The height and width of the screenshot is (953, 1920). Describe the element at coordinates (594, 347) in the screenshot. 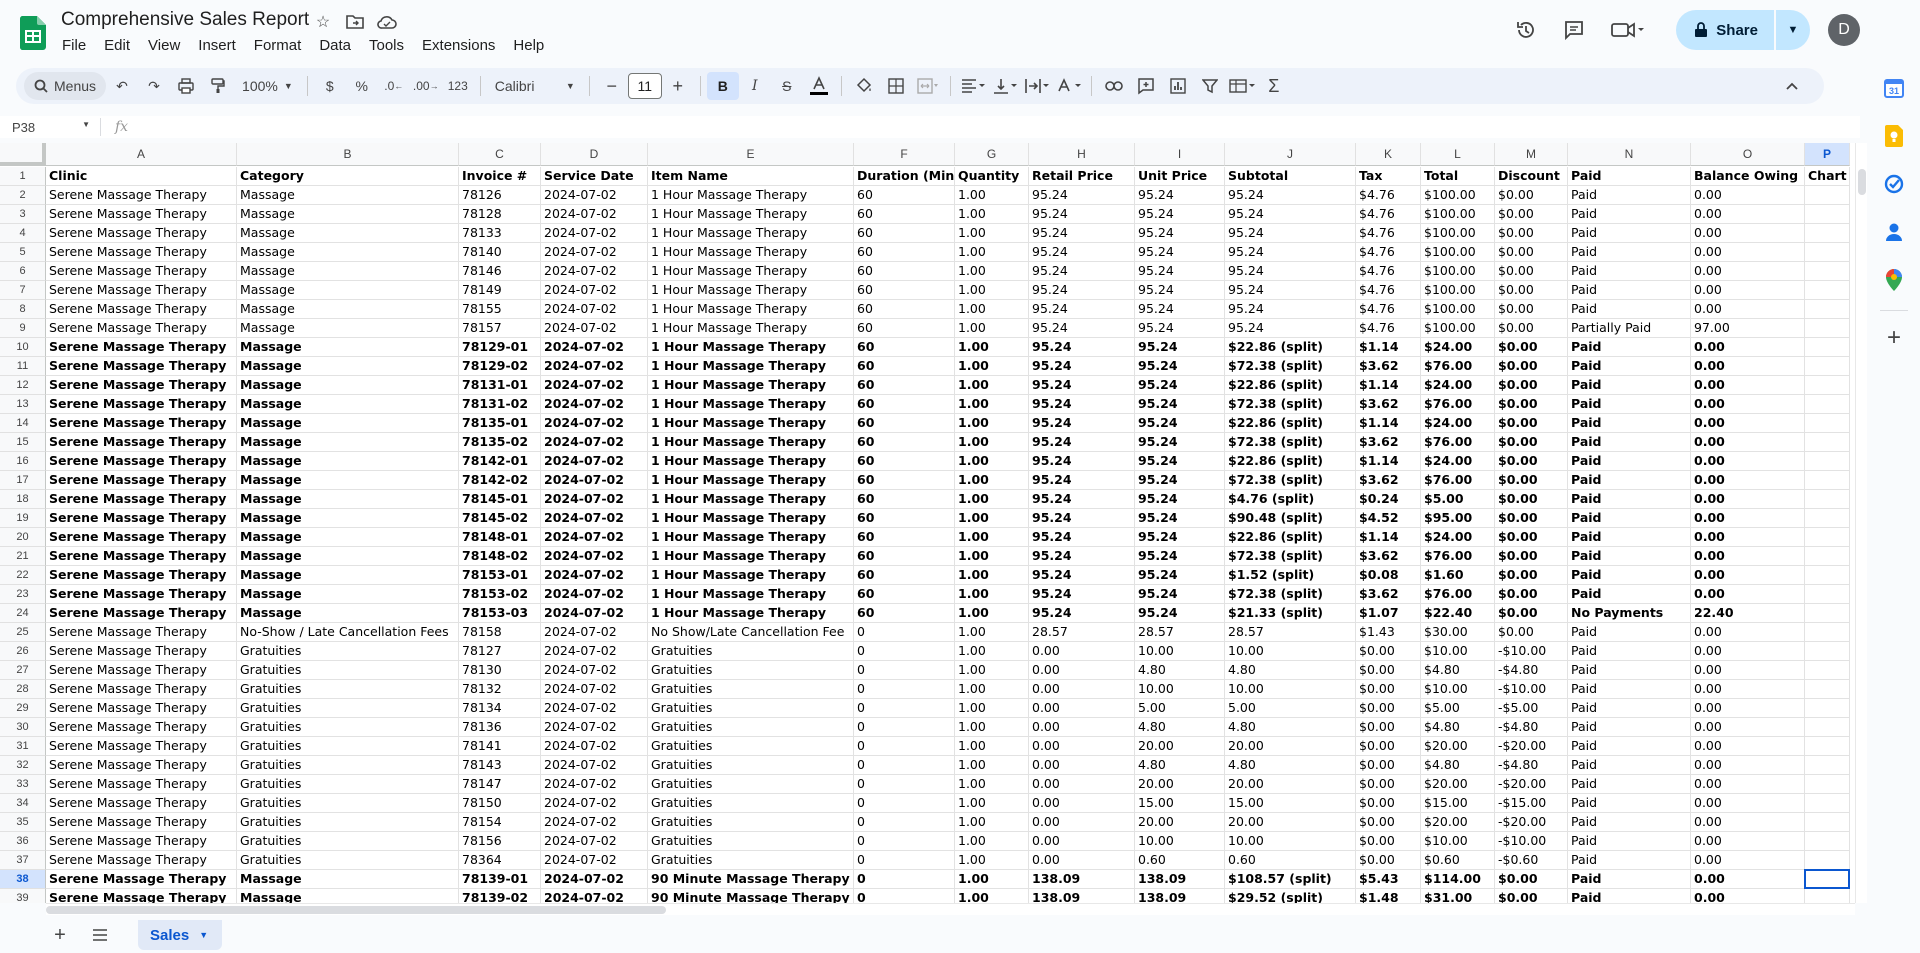

I see `cell-d10: 2024-07-02` at that location.